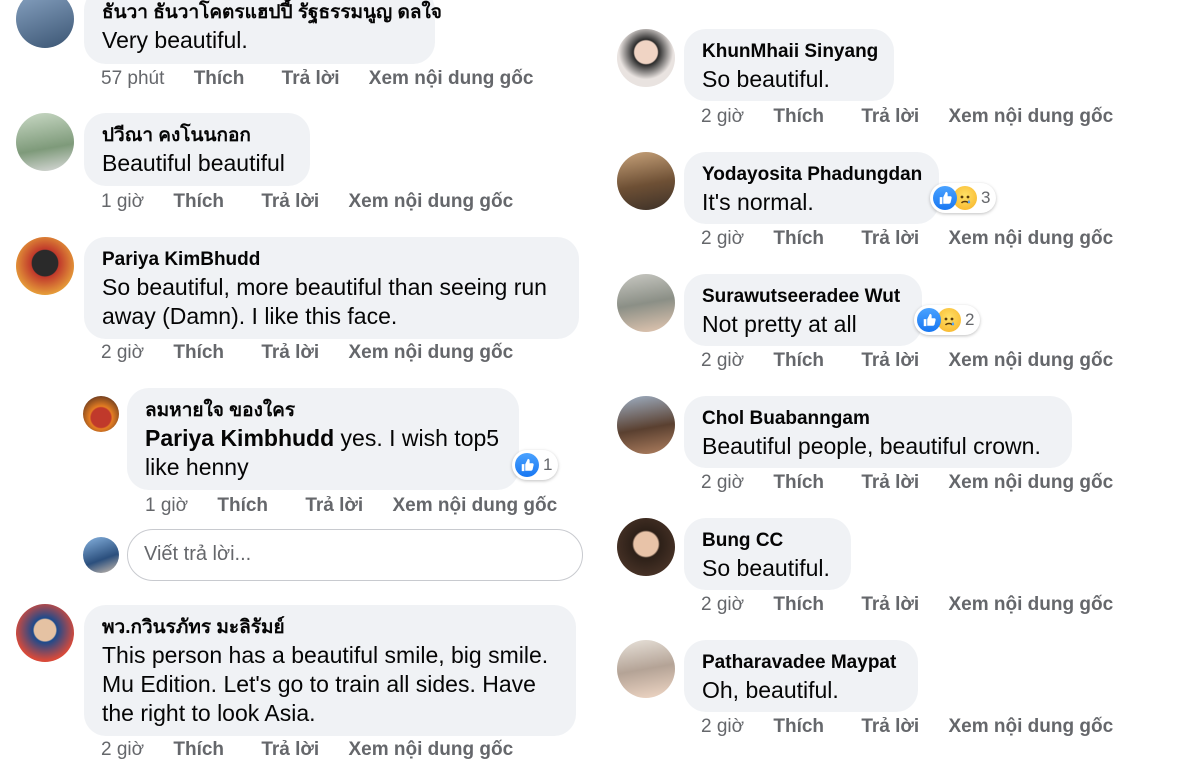  I want to click on comment-author: Chol Buabanngam, so click(878, 419).